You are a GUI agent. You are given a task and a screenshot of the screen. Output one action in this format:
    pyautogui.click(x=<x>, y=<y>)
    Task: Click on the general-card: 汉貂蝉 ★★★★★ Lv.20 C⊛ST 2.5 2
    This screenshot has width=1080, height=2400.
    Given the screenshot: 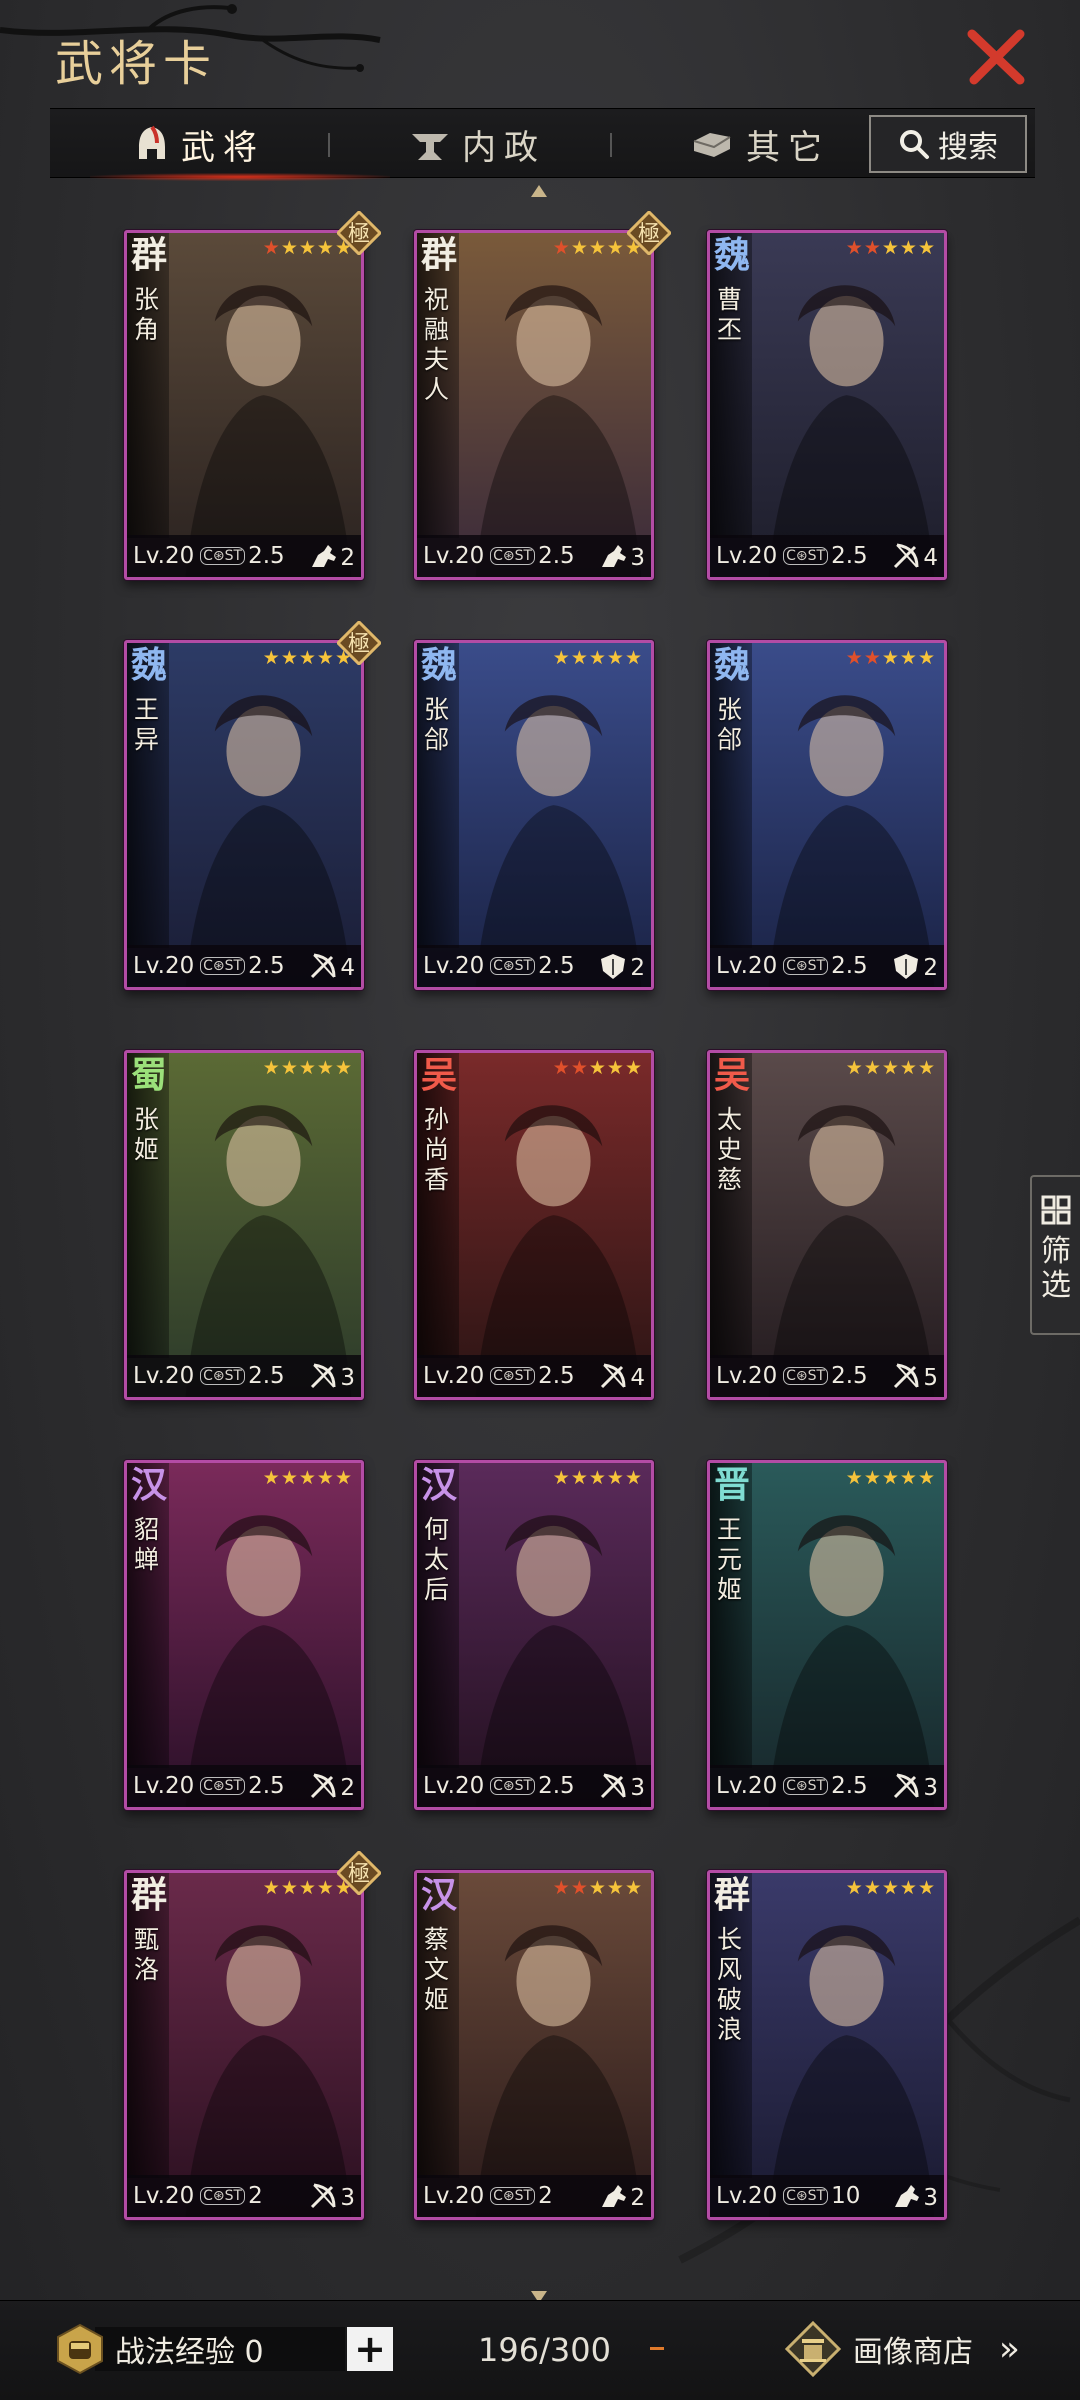 What is the action you would take?
    pyautogui.click(x=244, y=1635)
    